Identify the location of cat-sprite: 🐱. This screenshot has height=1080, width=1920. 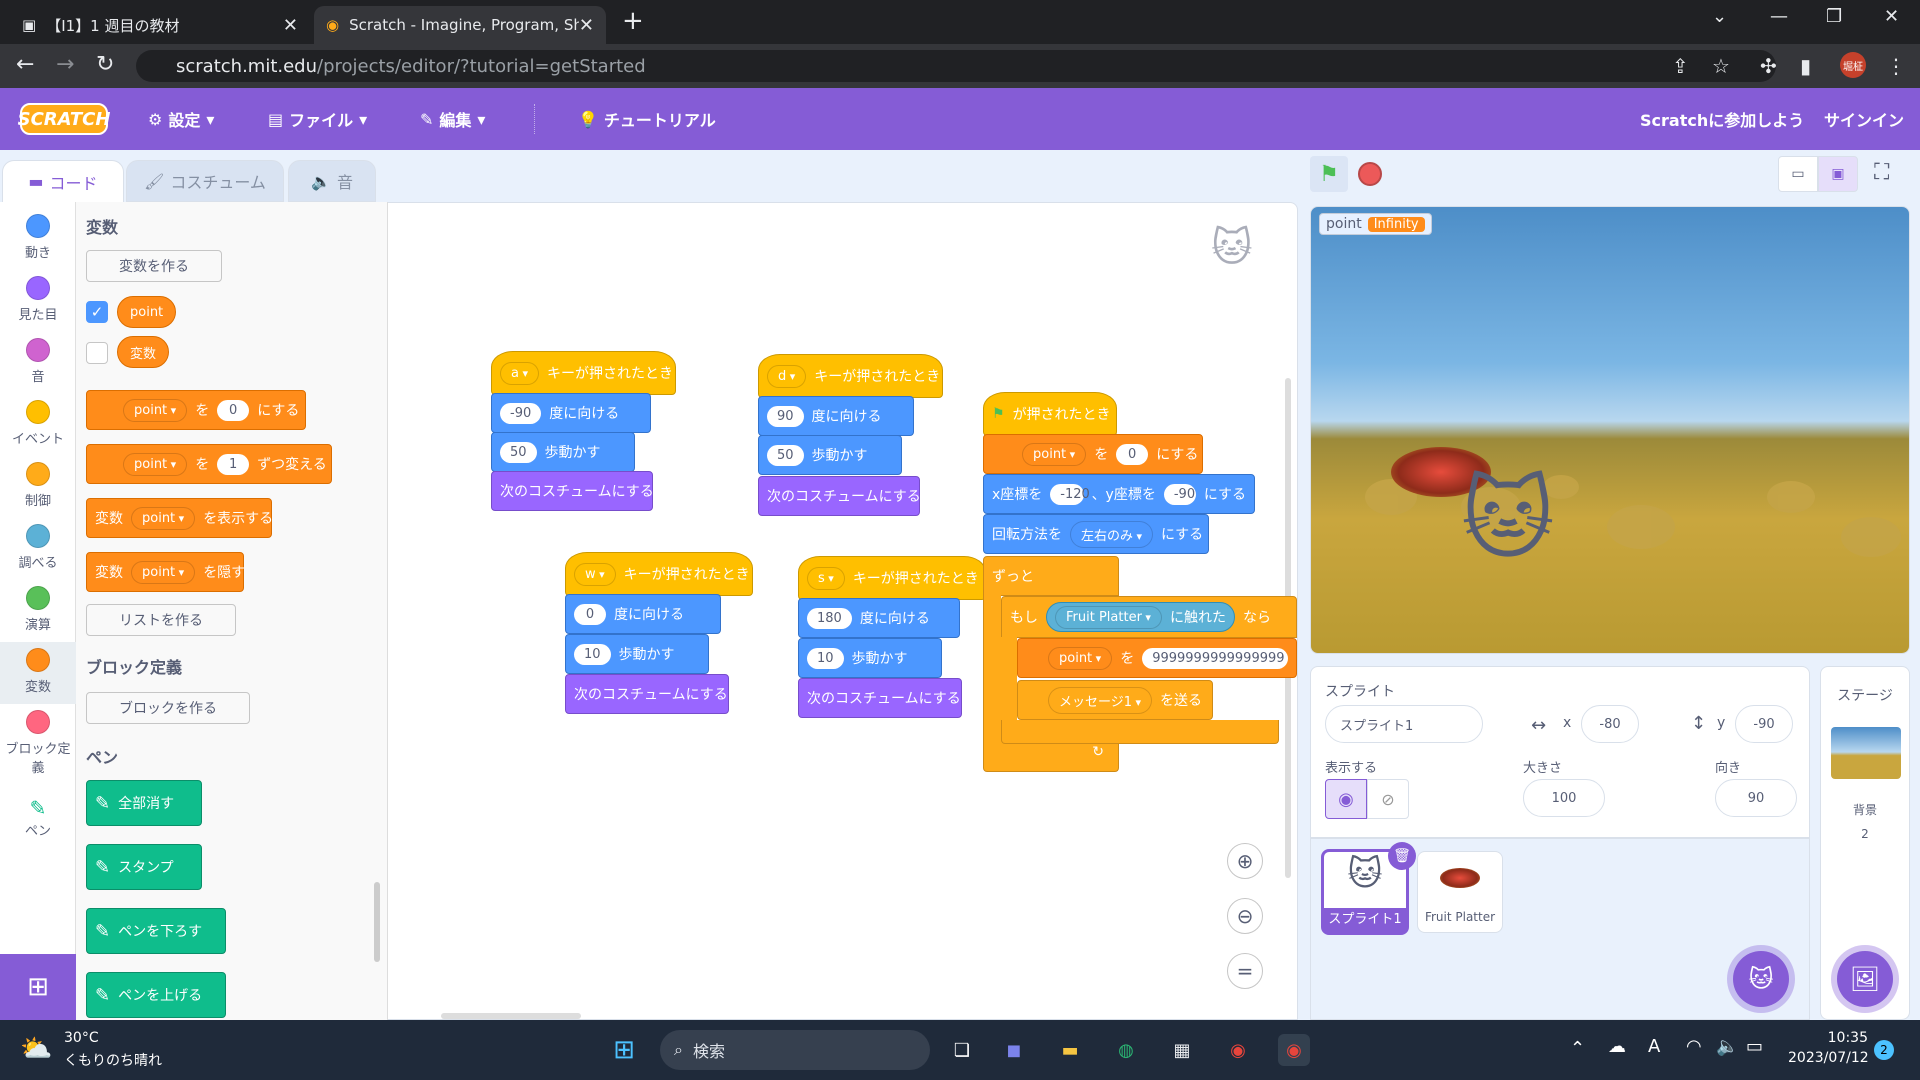
(1508, 519).